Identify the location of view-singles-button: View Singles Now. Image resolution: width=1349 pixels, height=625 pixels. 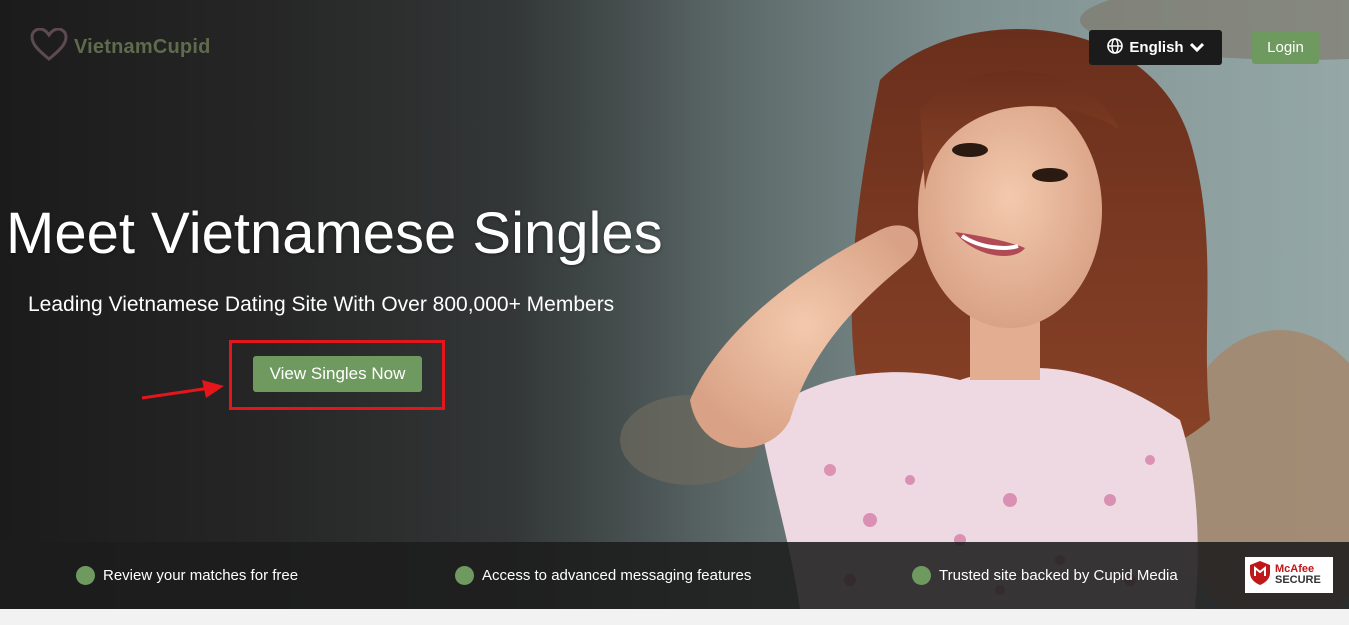
(337, 374).